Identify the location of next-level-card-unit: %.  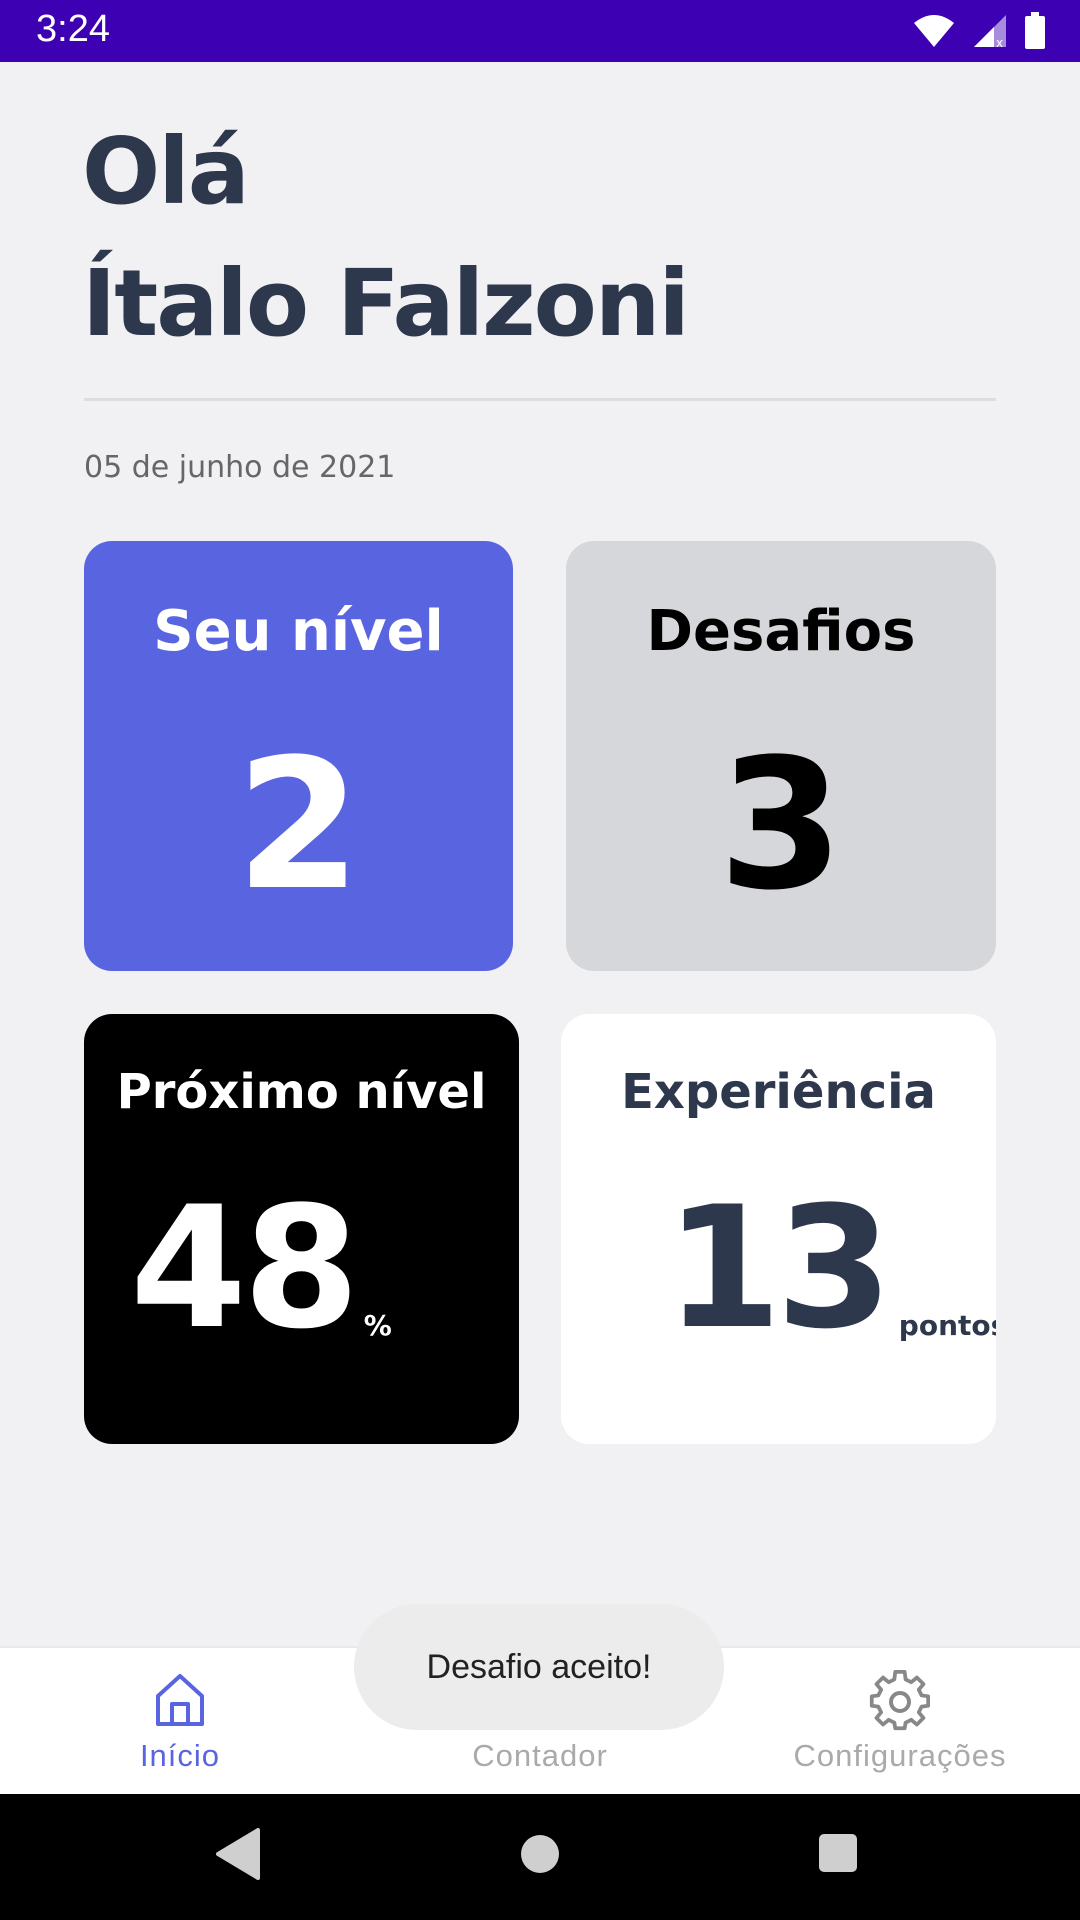
(377, 1325).